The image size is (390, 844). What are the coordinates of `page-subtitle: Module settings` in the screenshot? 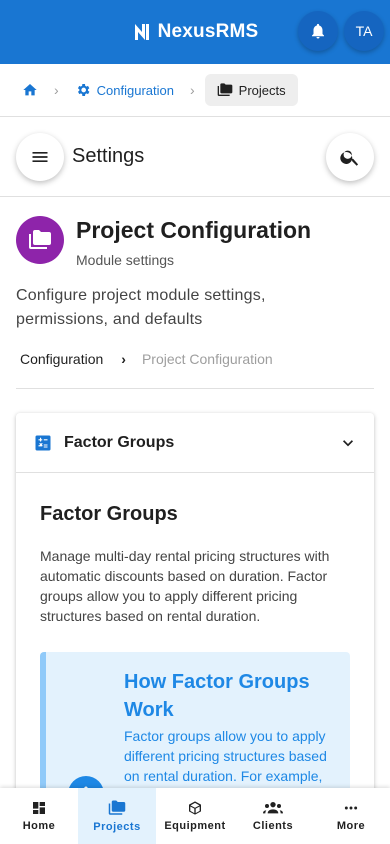 It's located at (125, 260).